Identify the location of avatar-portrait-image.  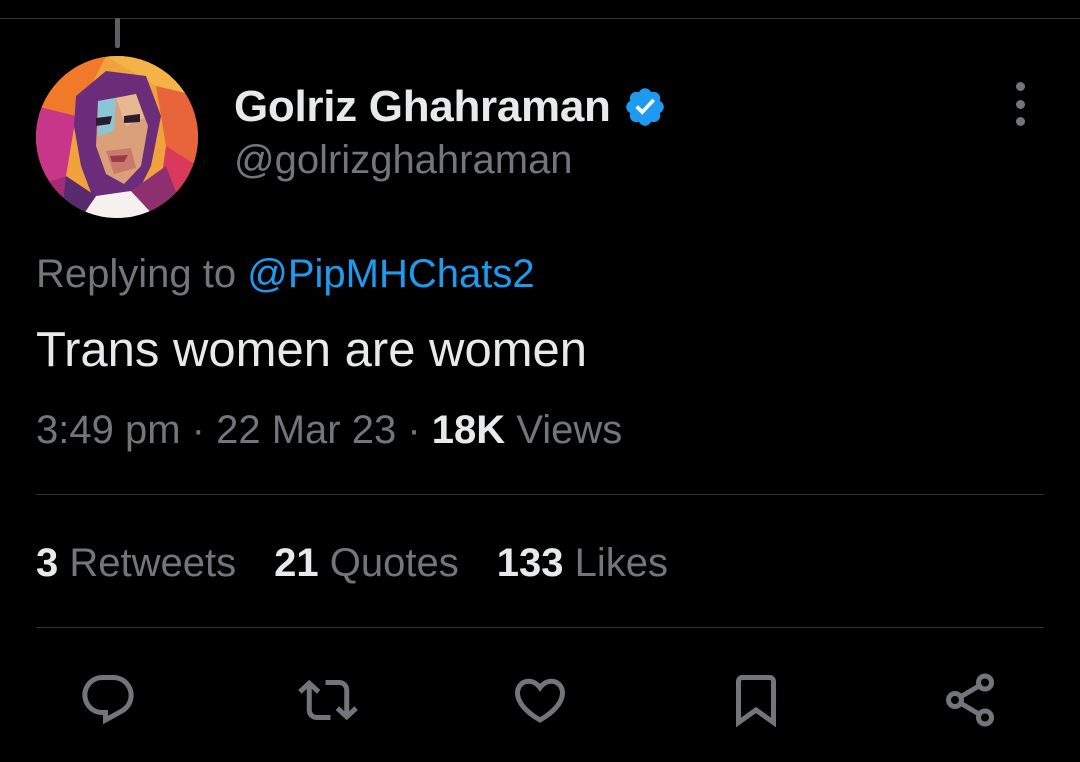
(117, 137).